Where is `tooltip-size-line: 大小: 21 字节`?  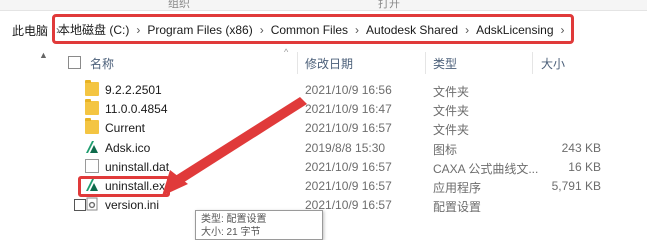
tooltip-size-line: 大小: 21 字节 is located at coordinates (231, 232).